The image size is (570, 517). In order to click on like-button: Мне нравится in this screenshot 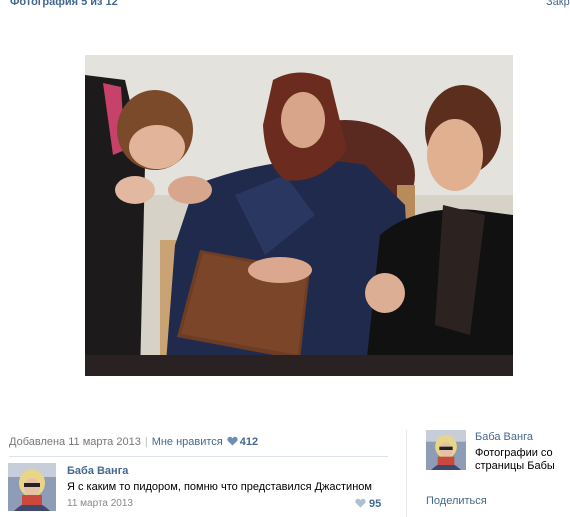, I will do `click(187, 442)`.